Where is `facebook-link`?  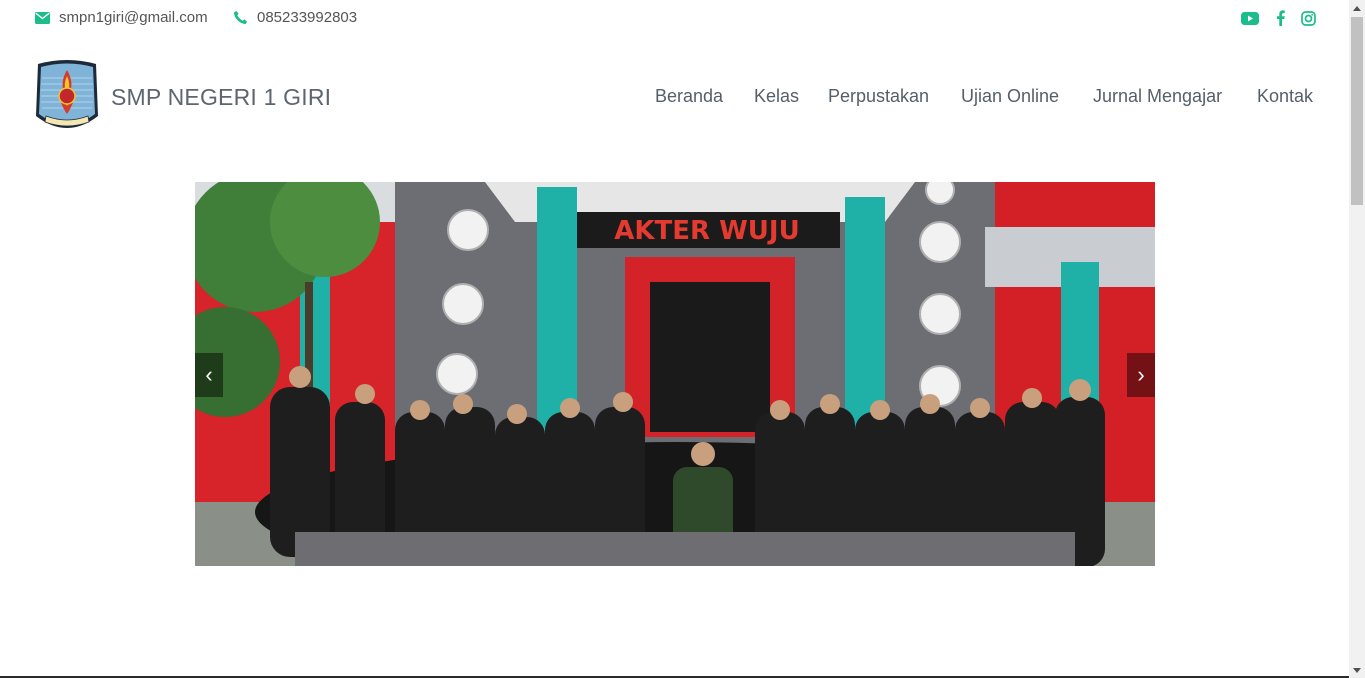
facebook-link is located at coordinates (1280, 18).